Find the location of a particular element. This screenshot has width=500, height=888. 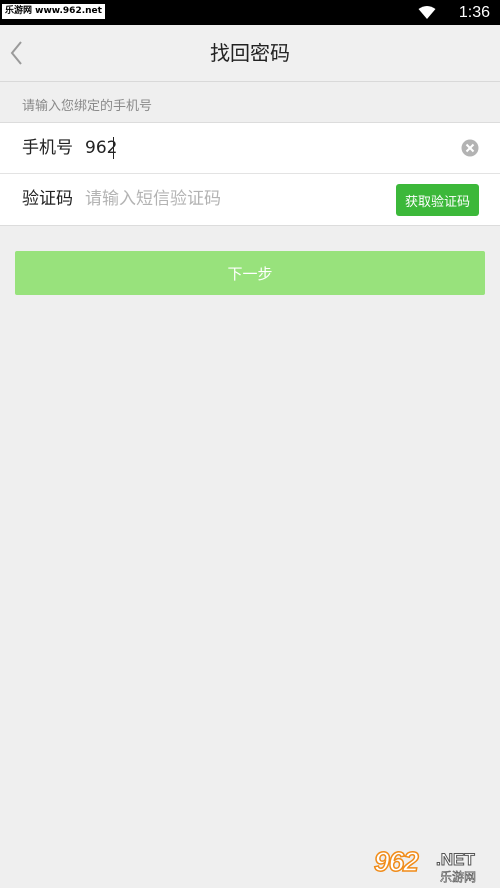

logo-subtitle: 乐游网 is located at coordinates (458, 877).